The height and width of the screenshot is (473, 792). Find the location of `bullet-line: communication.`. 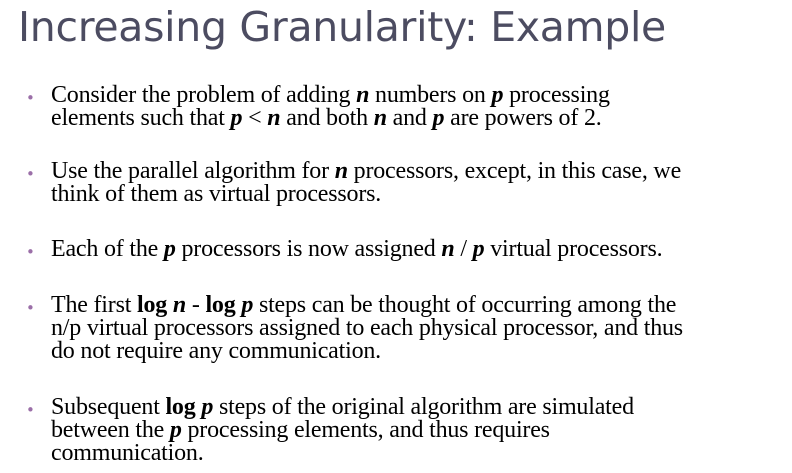

bullet-line: communication. is located at coordinates (127, 453).